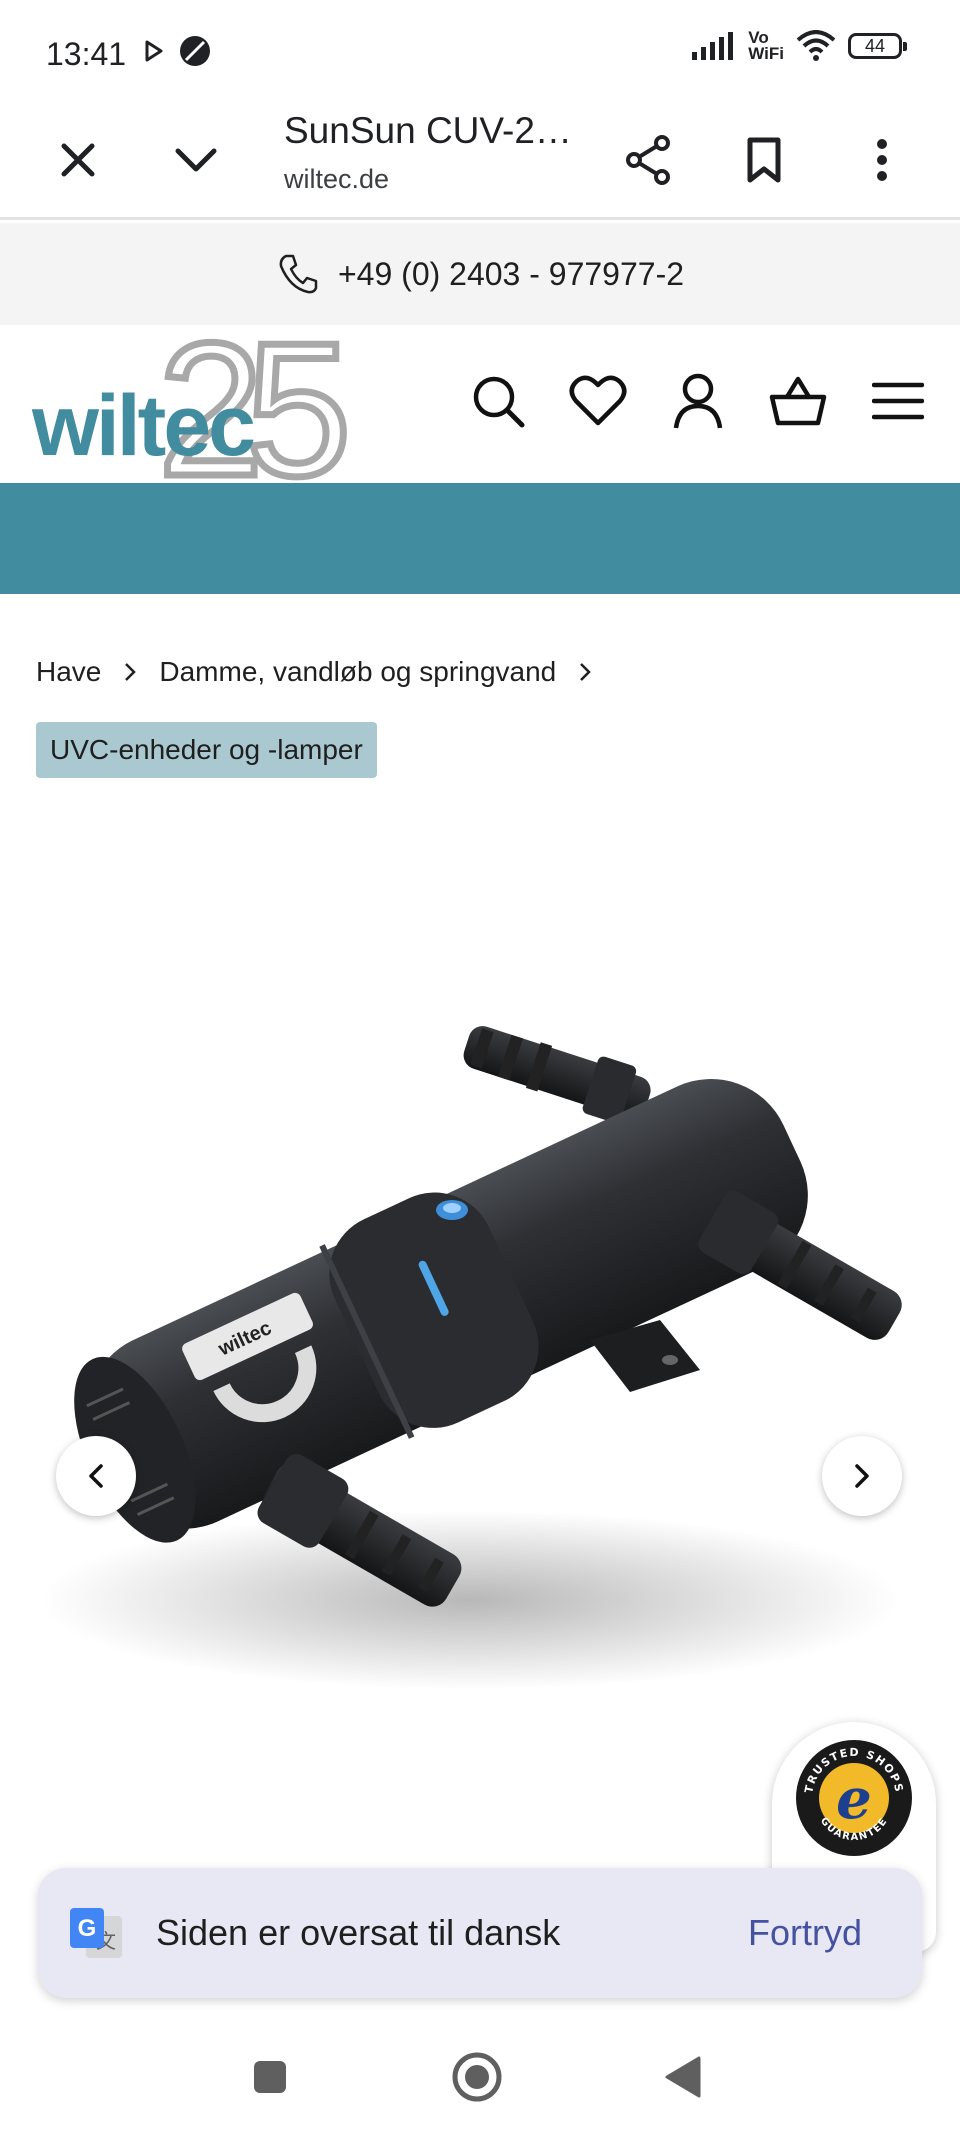 This screenshot has height=2133, width=960. I want to click on wiltec-logo: 25 wiltec, so click(205, 404).